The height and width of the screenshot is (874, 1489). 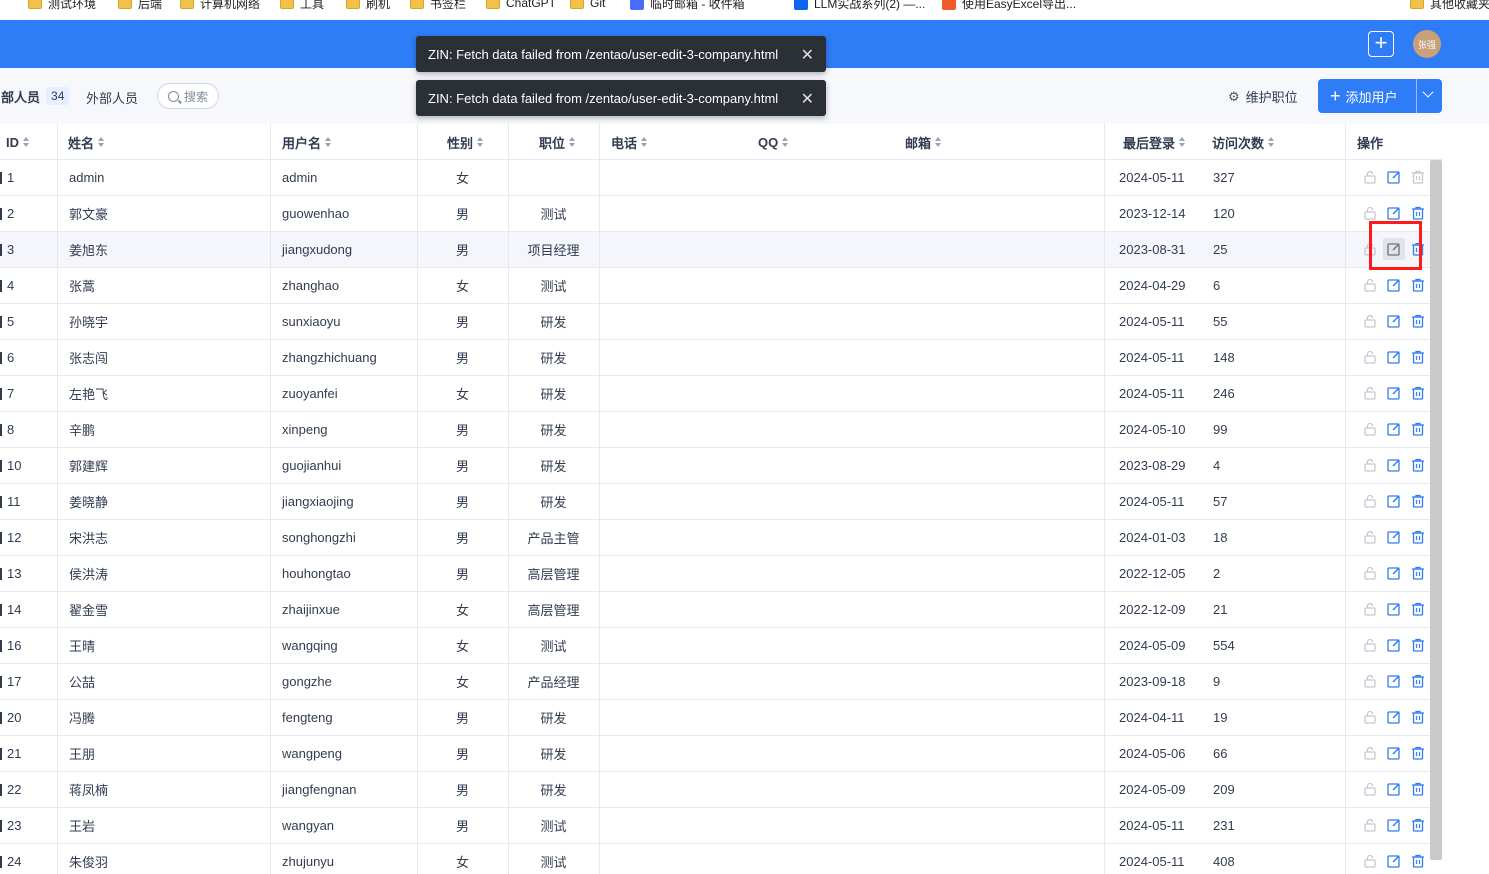 What do you see at coordinates (1381, 44) in the screenshot?
I see `plus-icon: +` at bounding box center [1381, 44].